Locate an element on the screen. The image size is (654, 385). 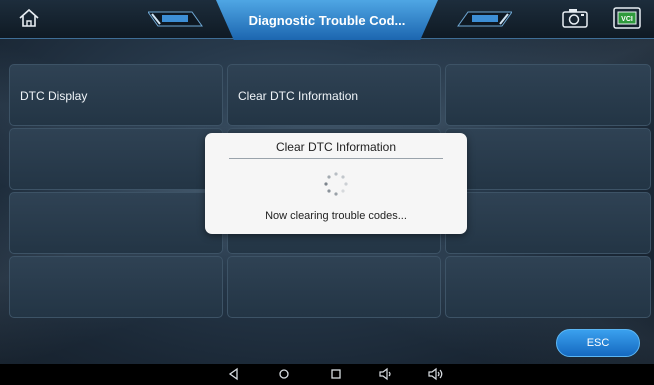
dialog-divider is located at coordinates (336, 158).